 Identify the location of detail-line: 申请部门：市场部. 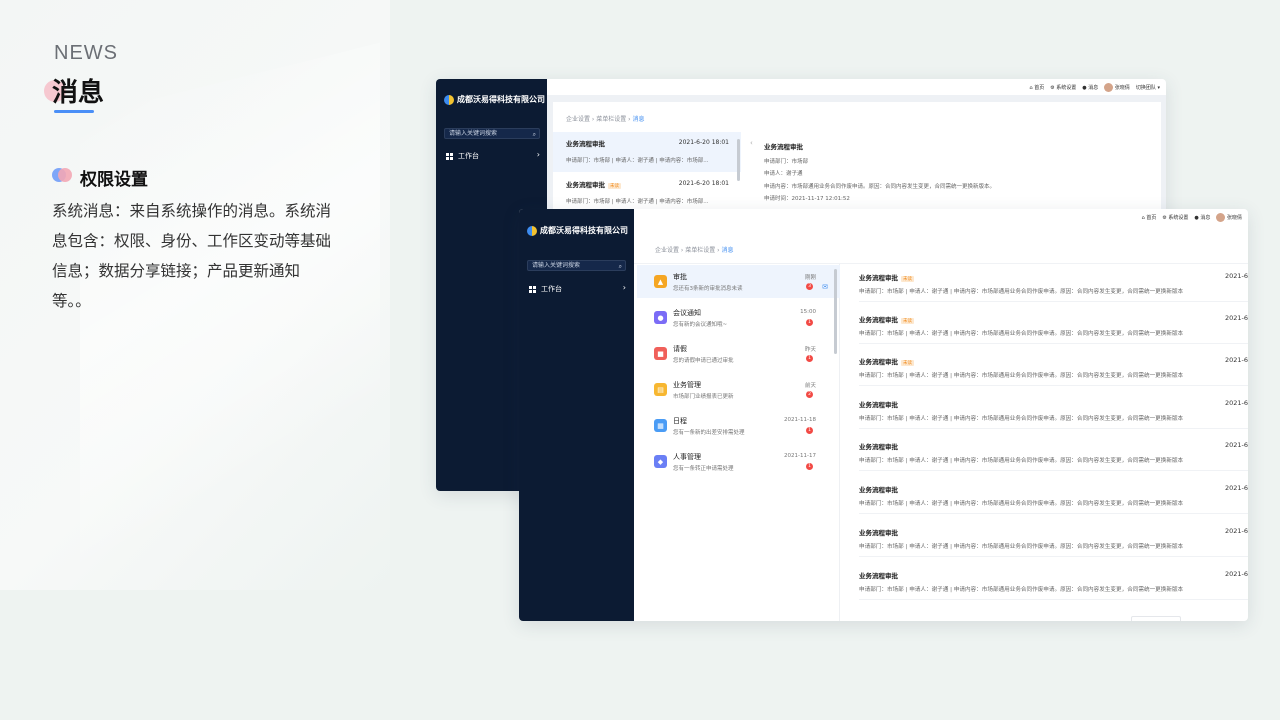
(786, 161).